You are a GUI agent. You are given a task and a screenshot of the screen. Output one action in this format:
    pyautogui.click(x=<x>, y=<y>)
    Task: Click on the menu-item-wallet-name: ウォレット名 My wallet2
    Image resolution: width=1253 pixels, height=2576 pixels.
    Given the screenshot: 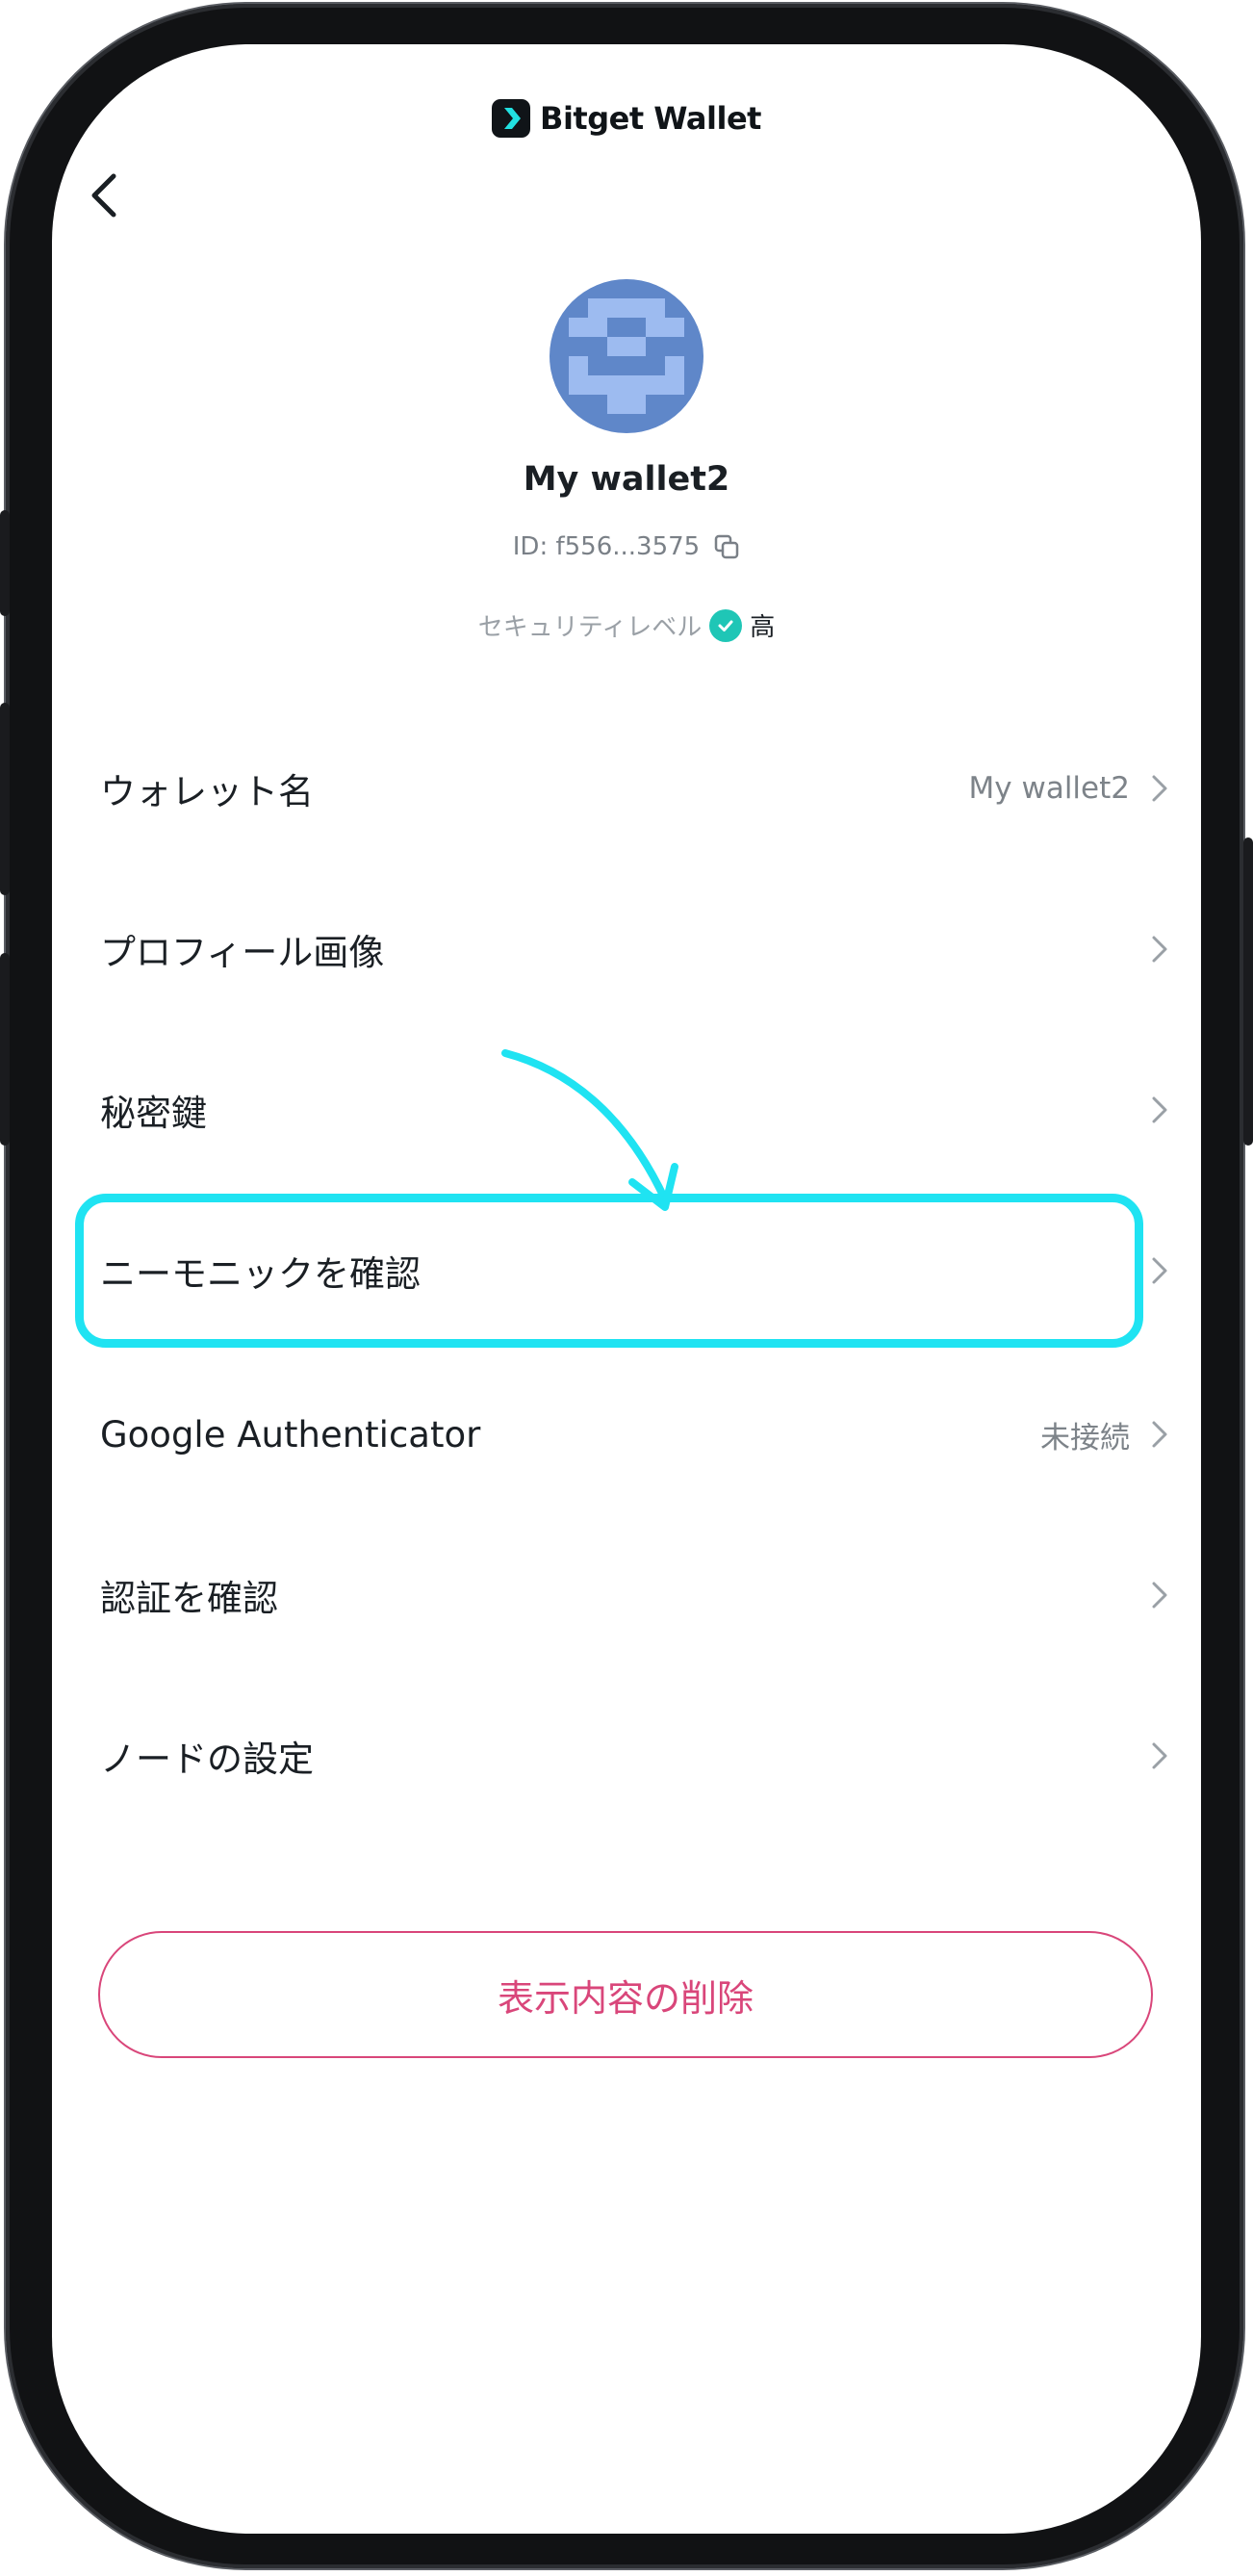 What is the action you would take?
    pyautogui.click(x=650, y=788)
    